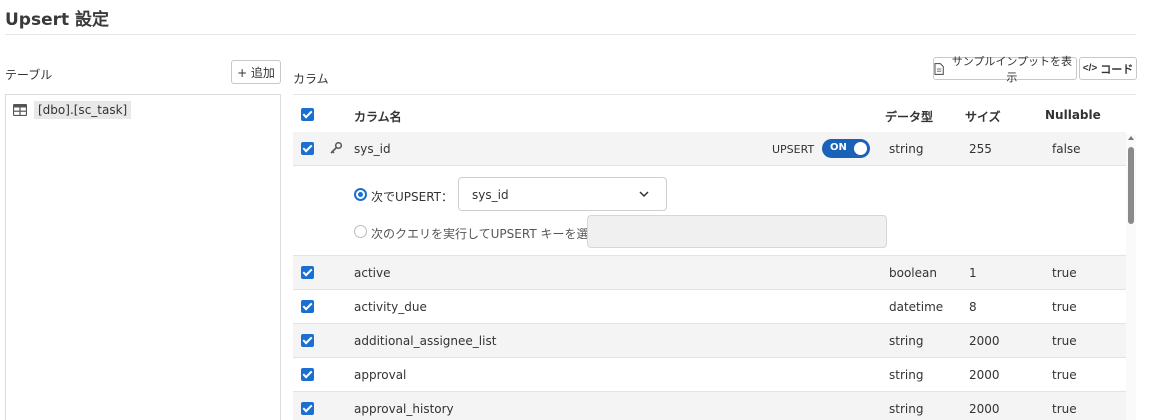 The image size is (1157, 420). I want to click on upsert-label: UPSERT, so click(793, 149).